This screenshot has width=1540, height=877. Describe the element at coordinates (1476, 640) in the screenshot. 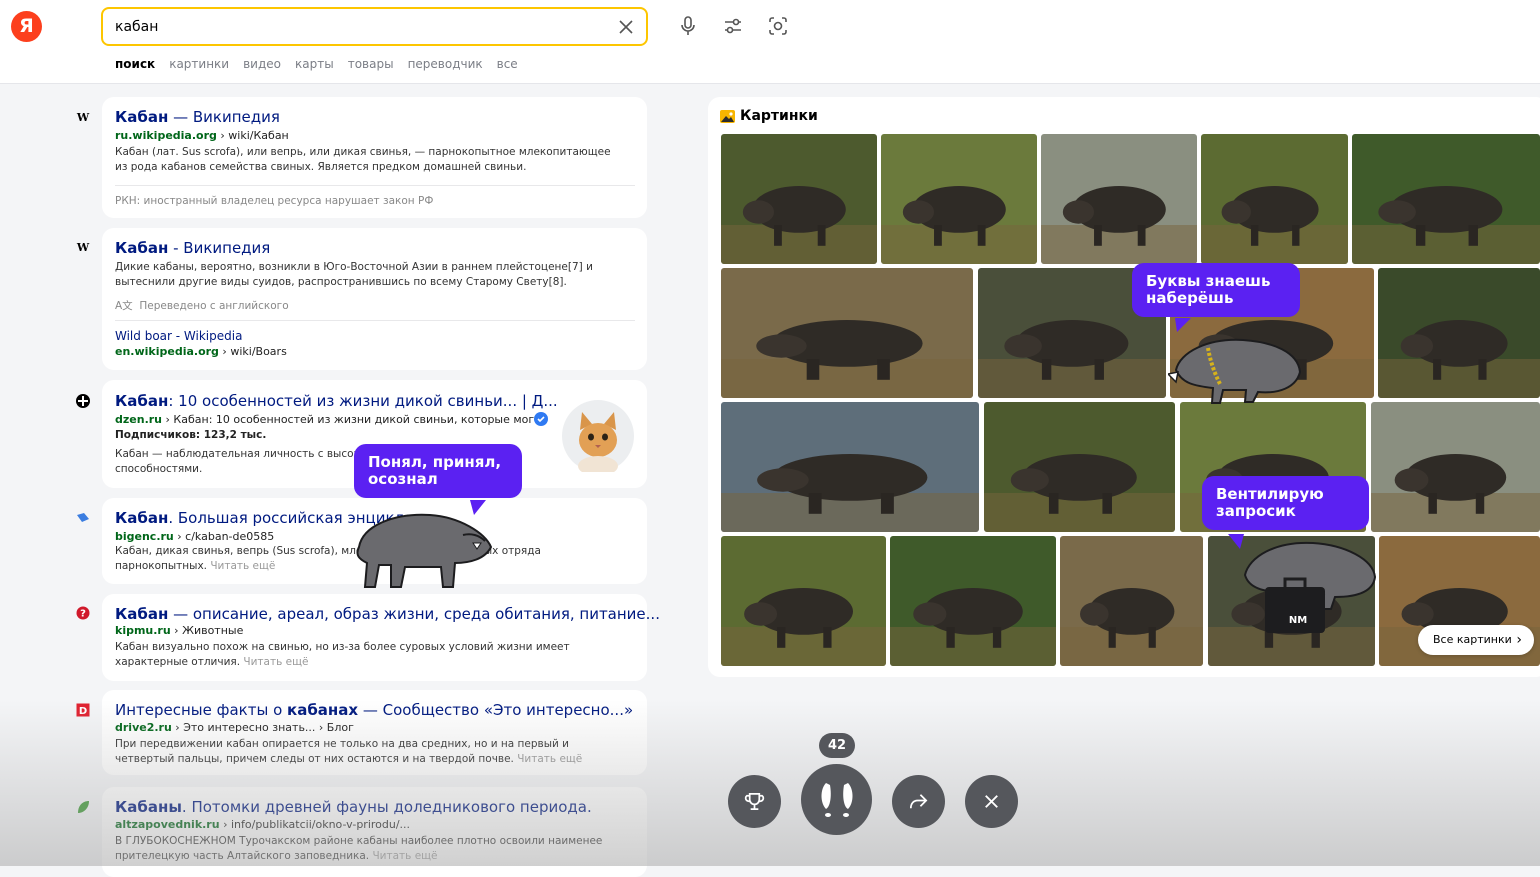

I see `all-images-button: Все картинки ›` at that location.